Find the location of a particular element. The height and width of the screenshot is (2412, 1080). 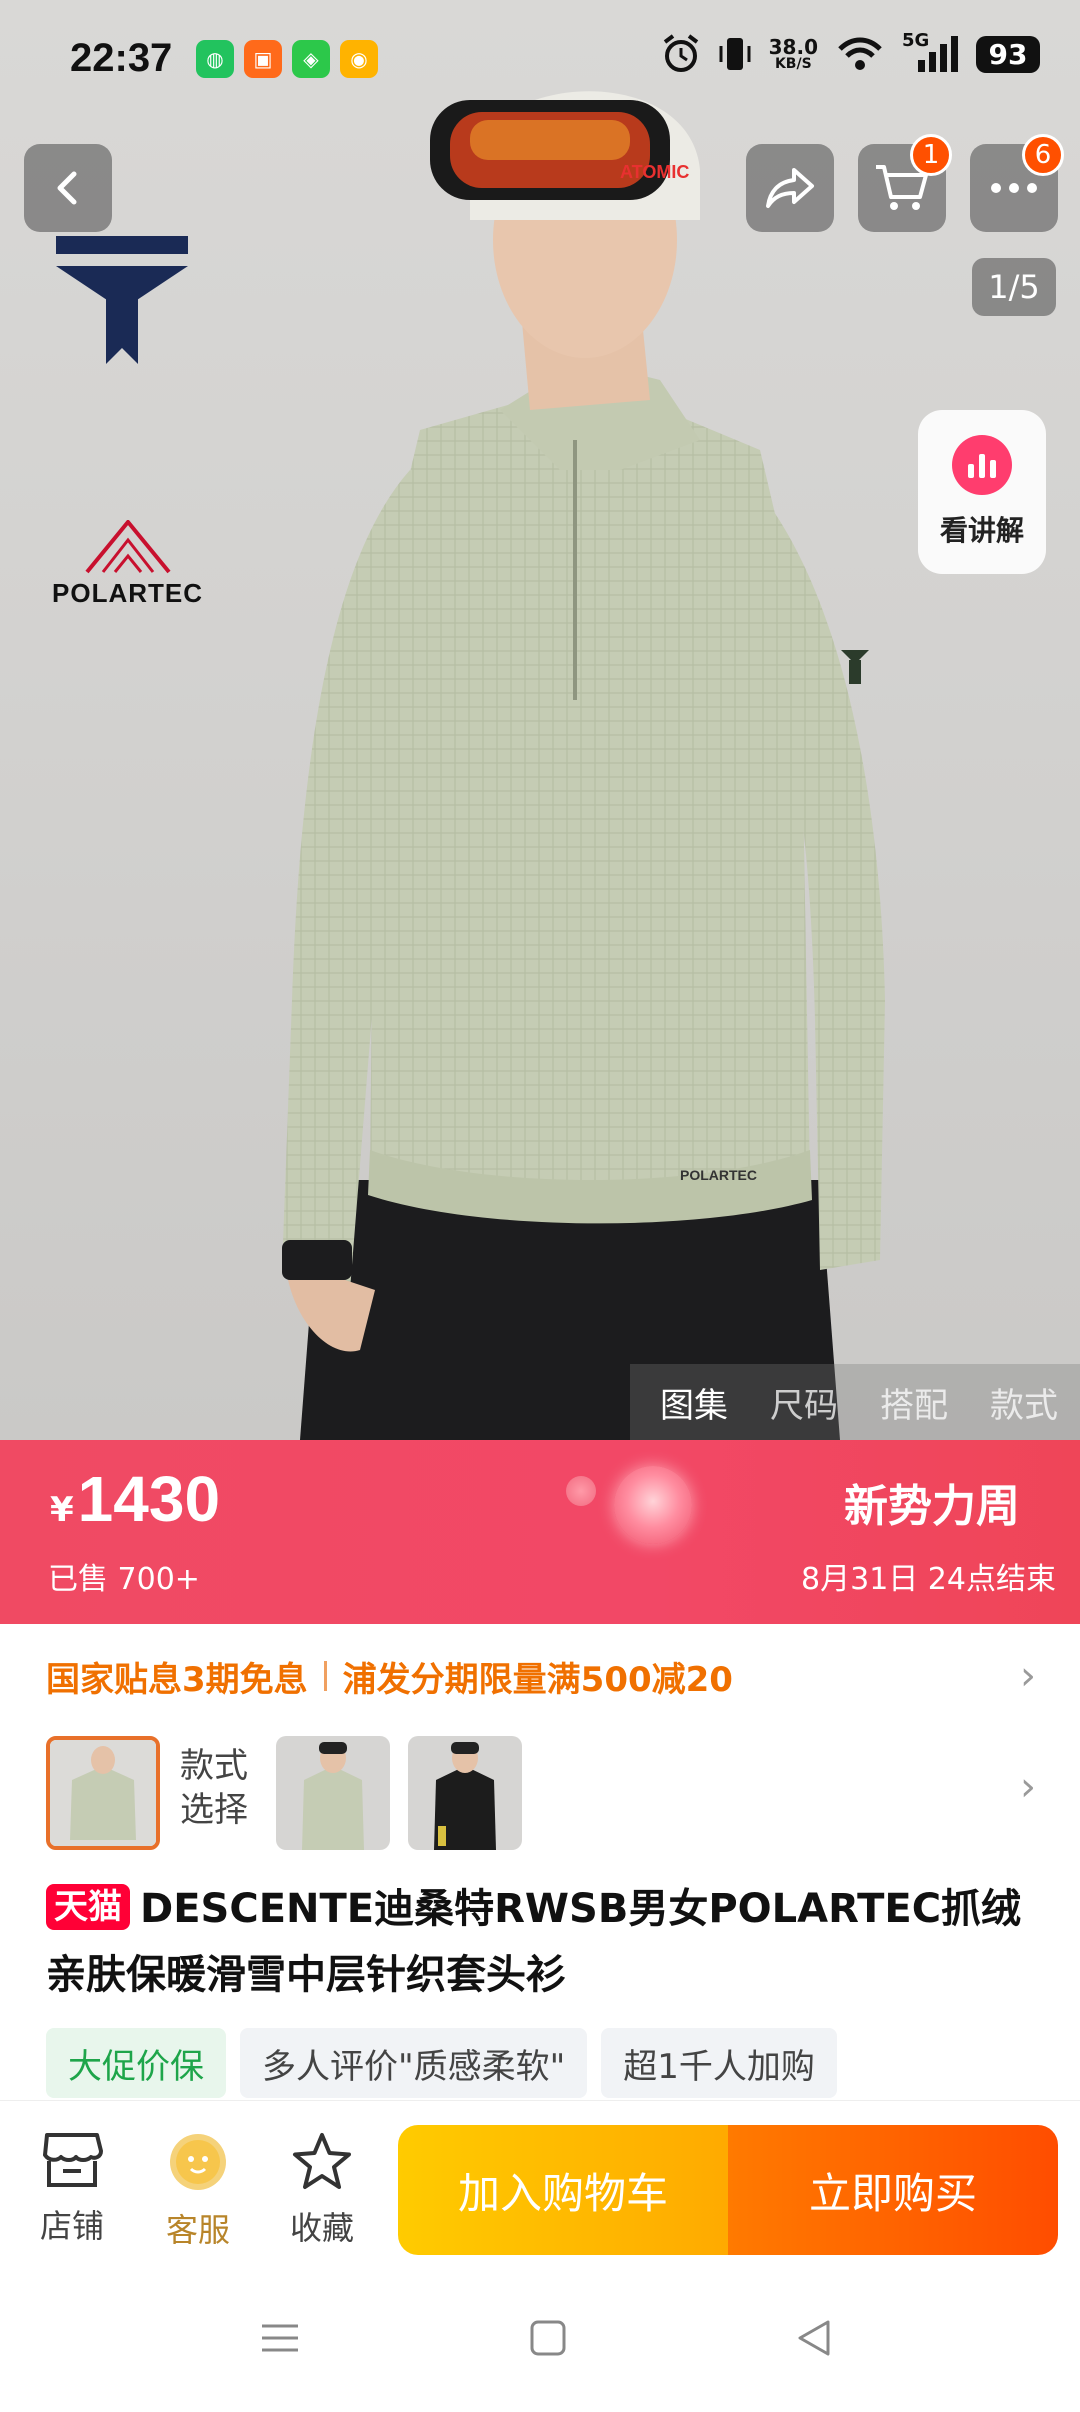

bottom-action-bar: 店铺 客服 收藏 加入购物车 立即购买 is located at coordinates (540, 2188).